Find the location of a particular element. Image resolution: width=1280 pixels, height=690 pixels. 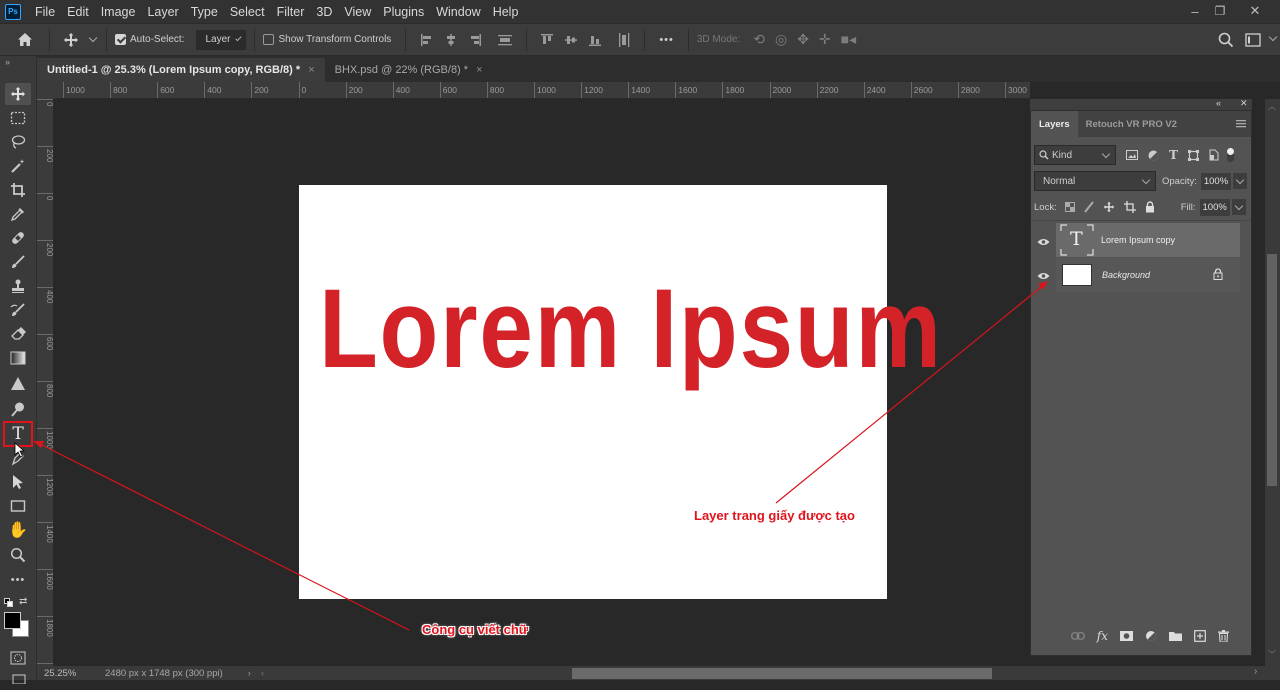

layer-name: Background is located at coordinates (1126, 275).